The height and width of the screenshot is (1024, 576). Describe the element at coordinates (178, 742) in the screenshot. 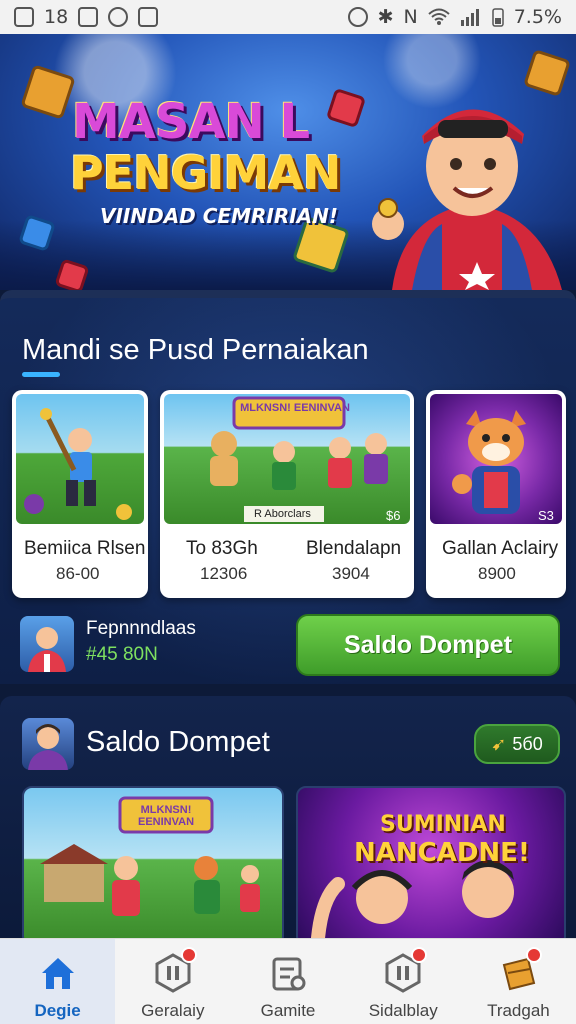

I see `section-title: Saldo Dompet` at that location.